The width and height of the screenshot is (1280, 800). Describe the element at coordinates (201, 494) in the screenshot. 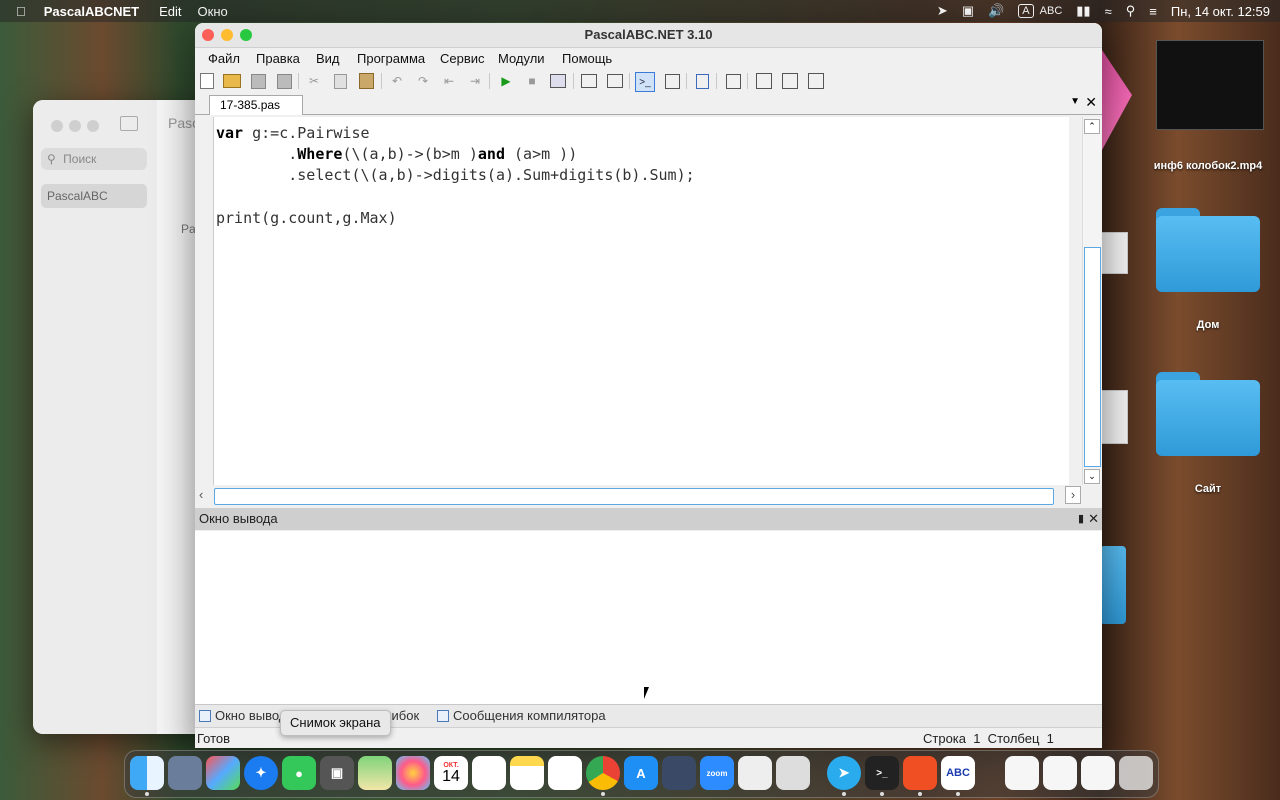

I see `scroll-left-icon: ‹` at that location.